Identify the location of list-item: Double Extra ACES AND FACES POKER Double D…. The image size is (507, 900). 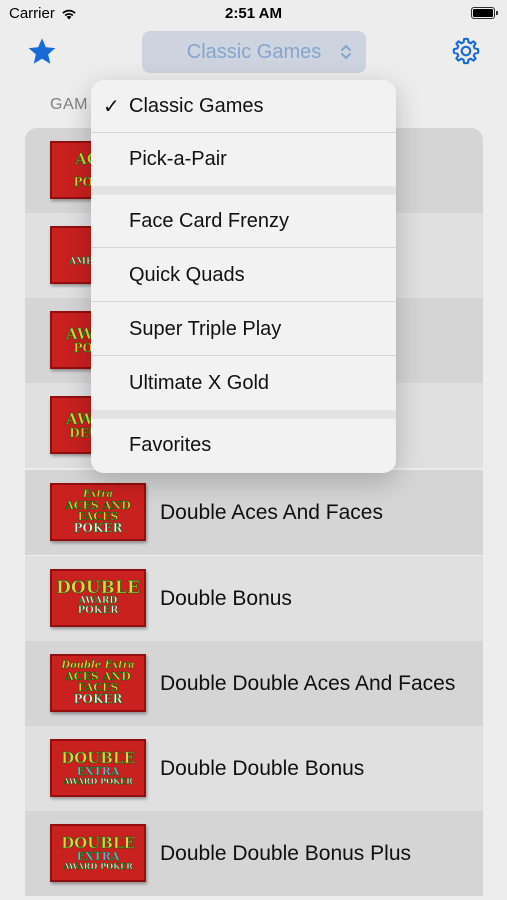
(254, 683).